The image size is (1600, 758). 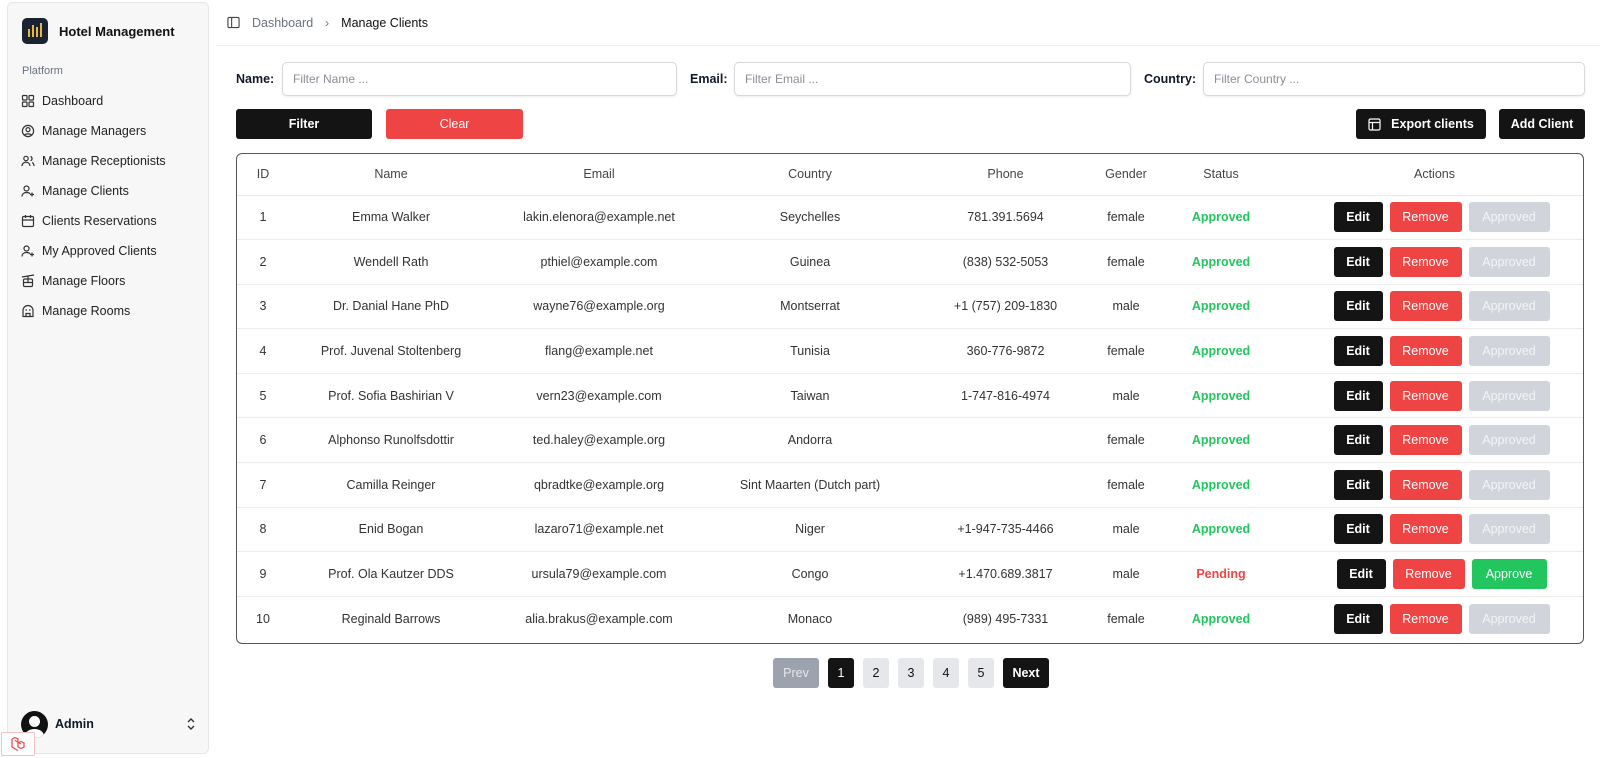 What do you see at coordinates (111, 191) in the screenshot?
I see `sidebar-item-clients: Manage Clients` at bounding box center [111, 191].